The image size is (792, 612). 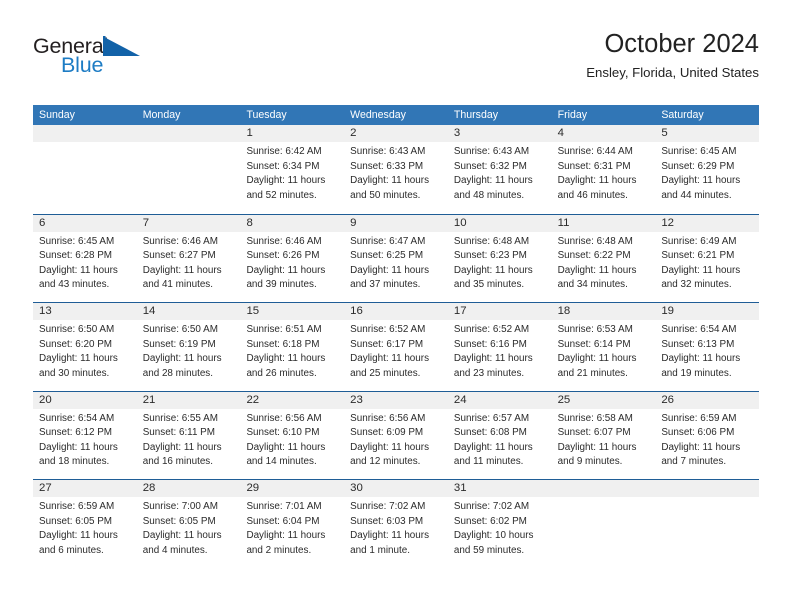 What do you see at coordinates (179, 256) in the screenshot?
I see `sunset-text: Sunset: 6:27 PM` at bounding box center [179, 256].